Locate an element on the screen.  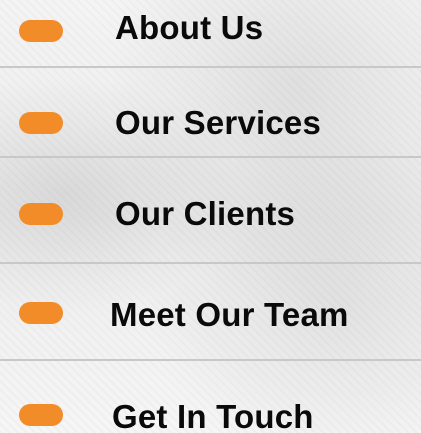
menu-item-our-services: Our Services is located at coordinates (210, 123).